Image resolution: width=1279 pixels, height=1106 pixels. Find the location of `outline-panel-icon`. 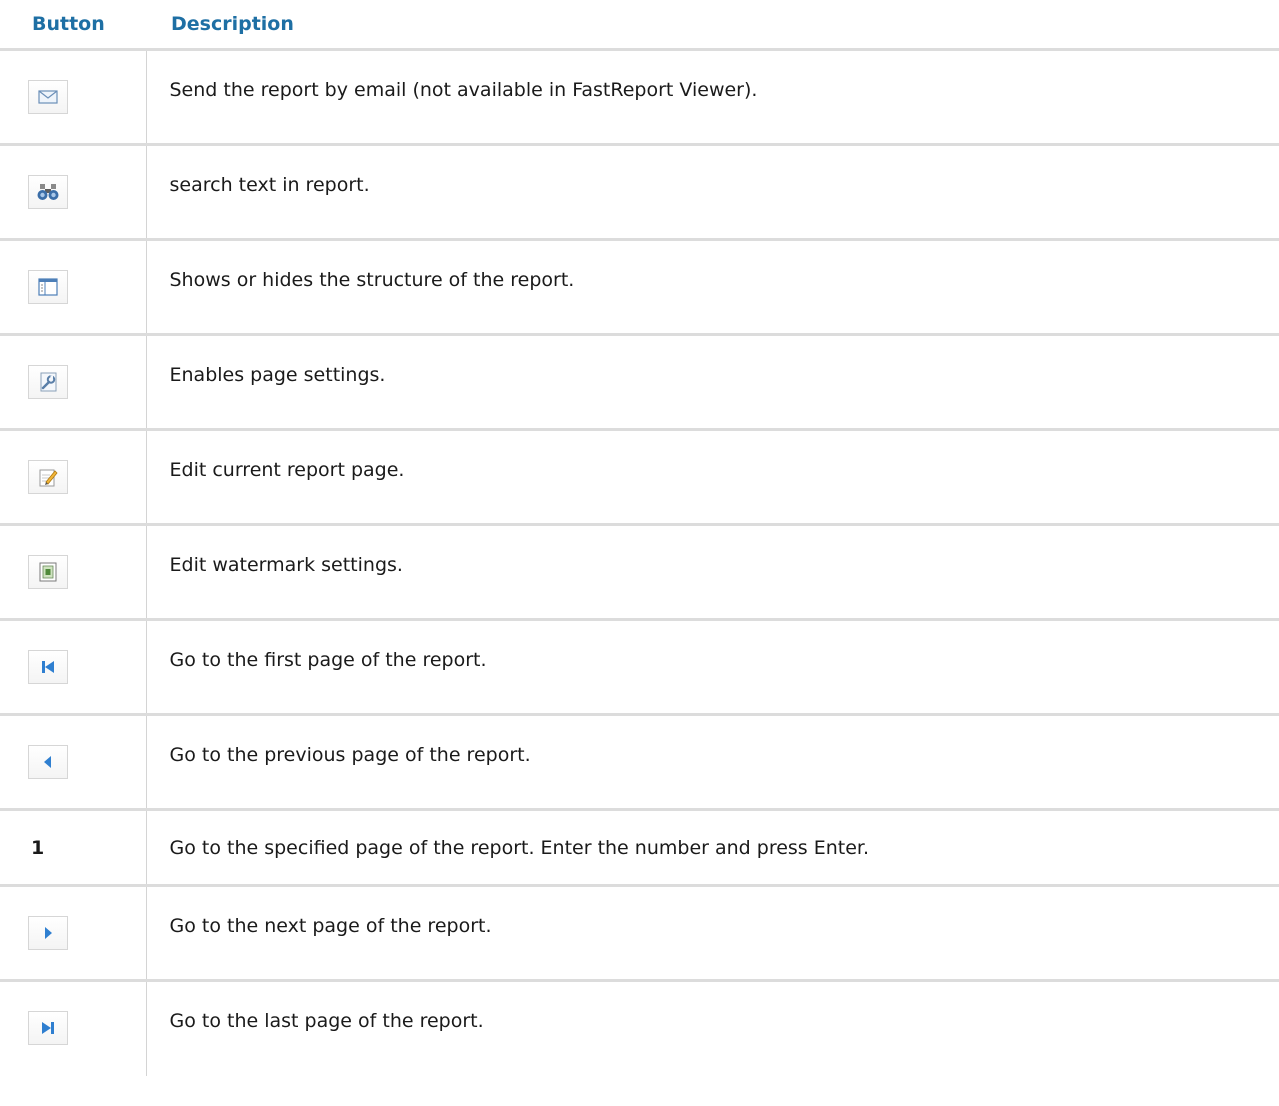

outline-panel-icon is located at coordinates (48, 287).